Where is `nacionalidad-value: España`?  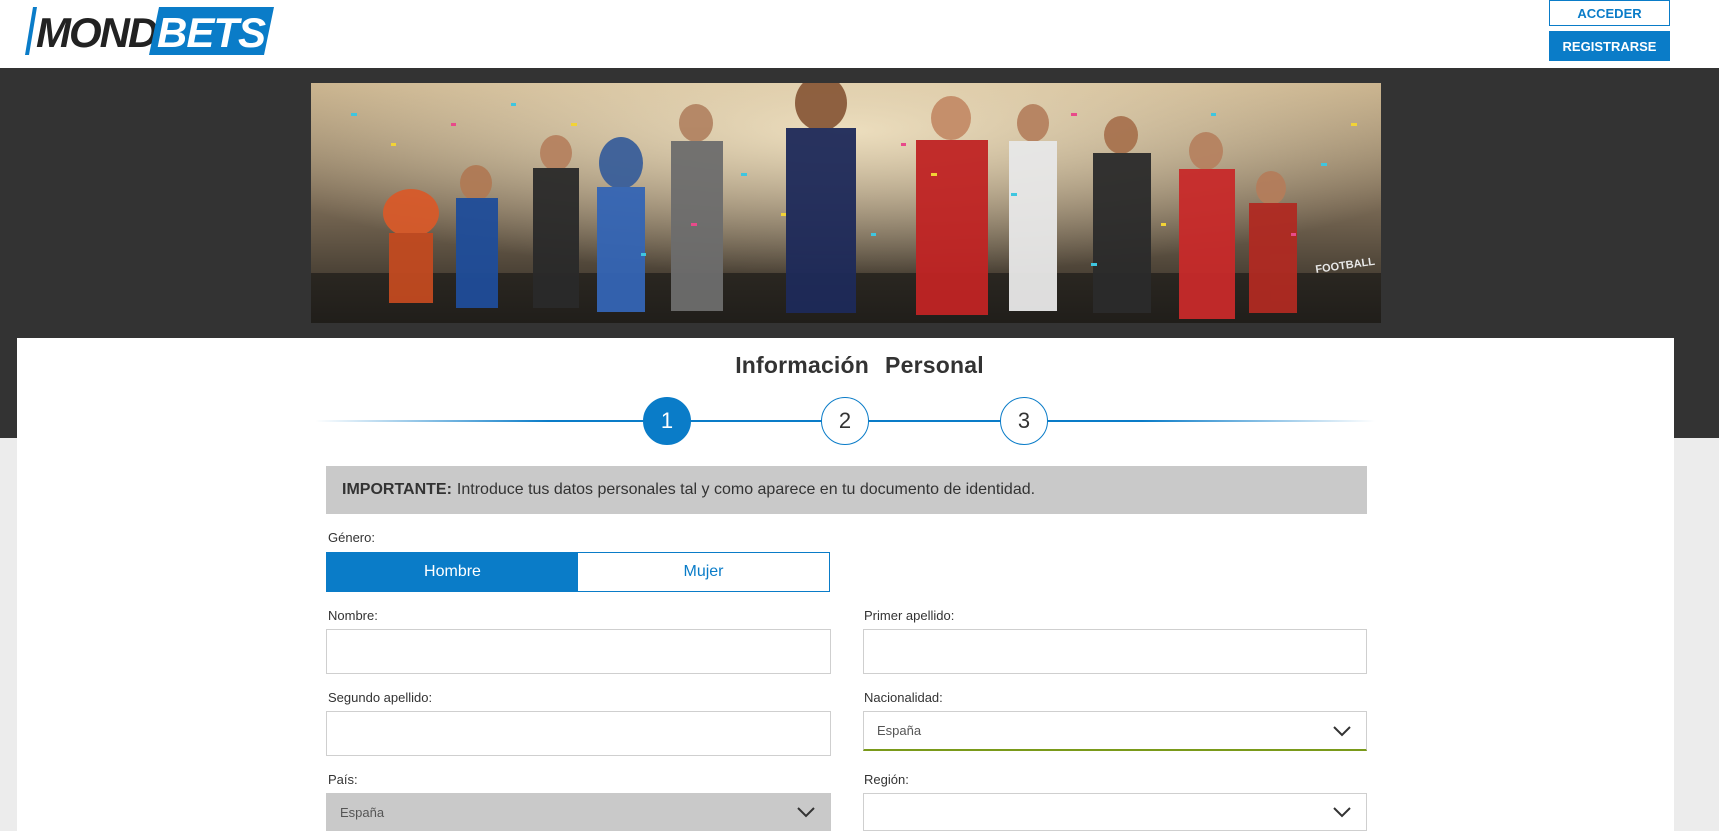 nacionalidad-value: España is located at coordinates (899, 730).